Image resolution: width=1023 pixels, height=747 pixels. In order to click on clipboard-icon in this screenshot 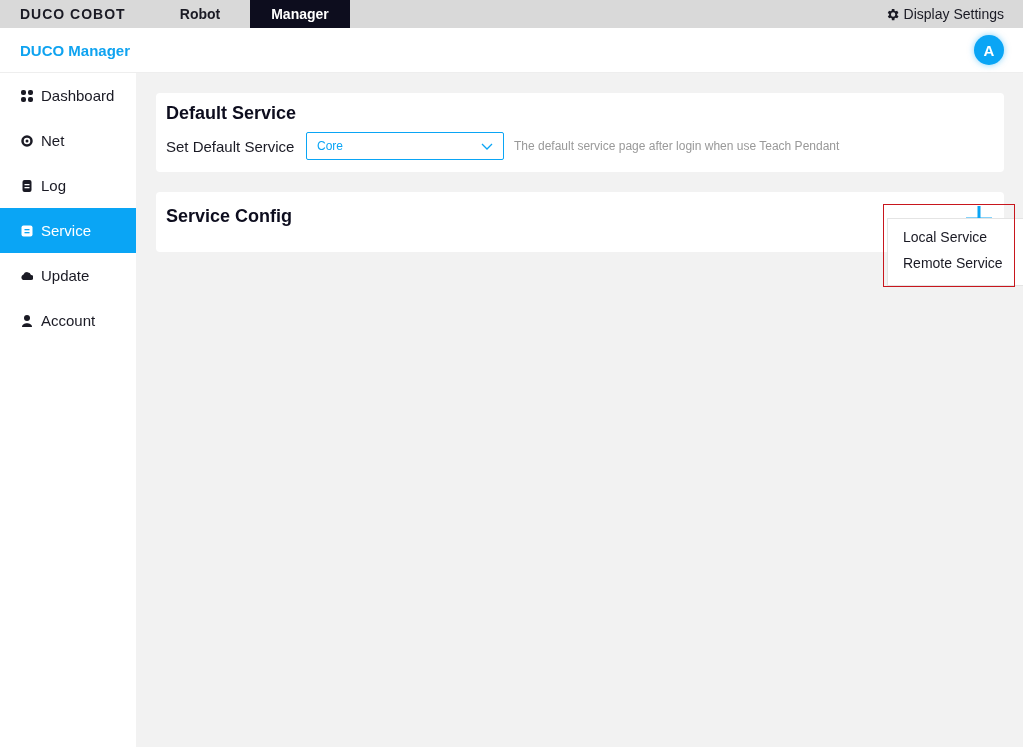, I will do `click(27, 185)`.